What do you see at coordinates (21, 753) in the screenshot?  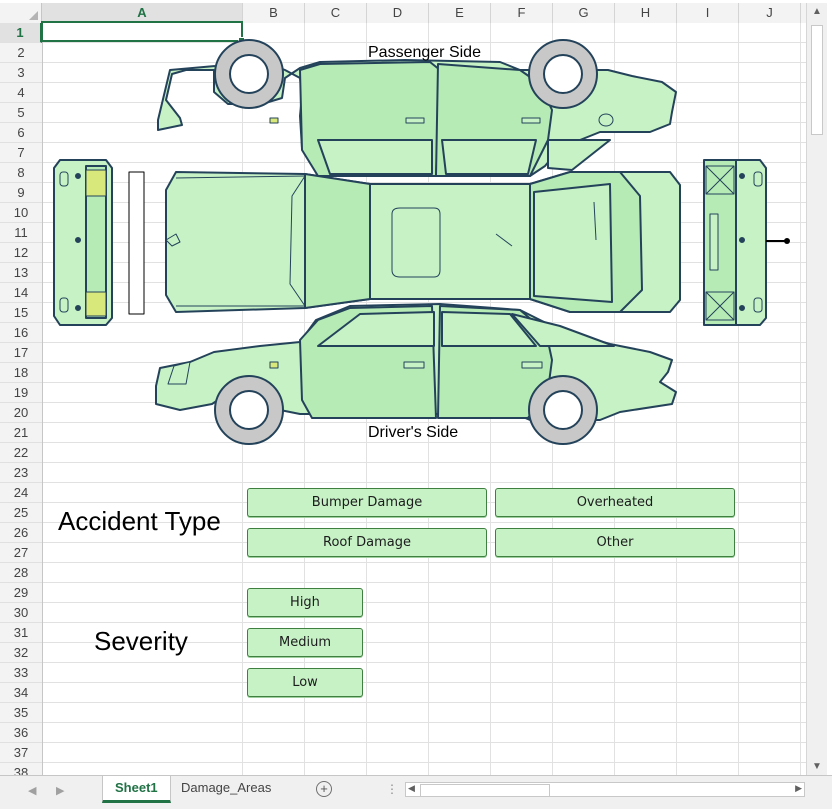 I see `row-header-37: 37` at bounding box center [21, 753].